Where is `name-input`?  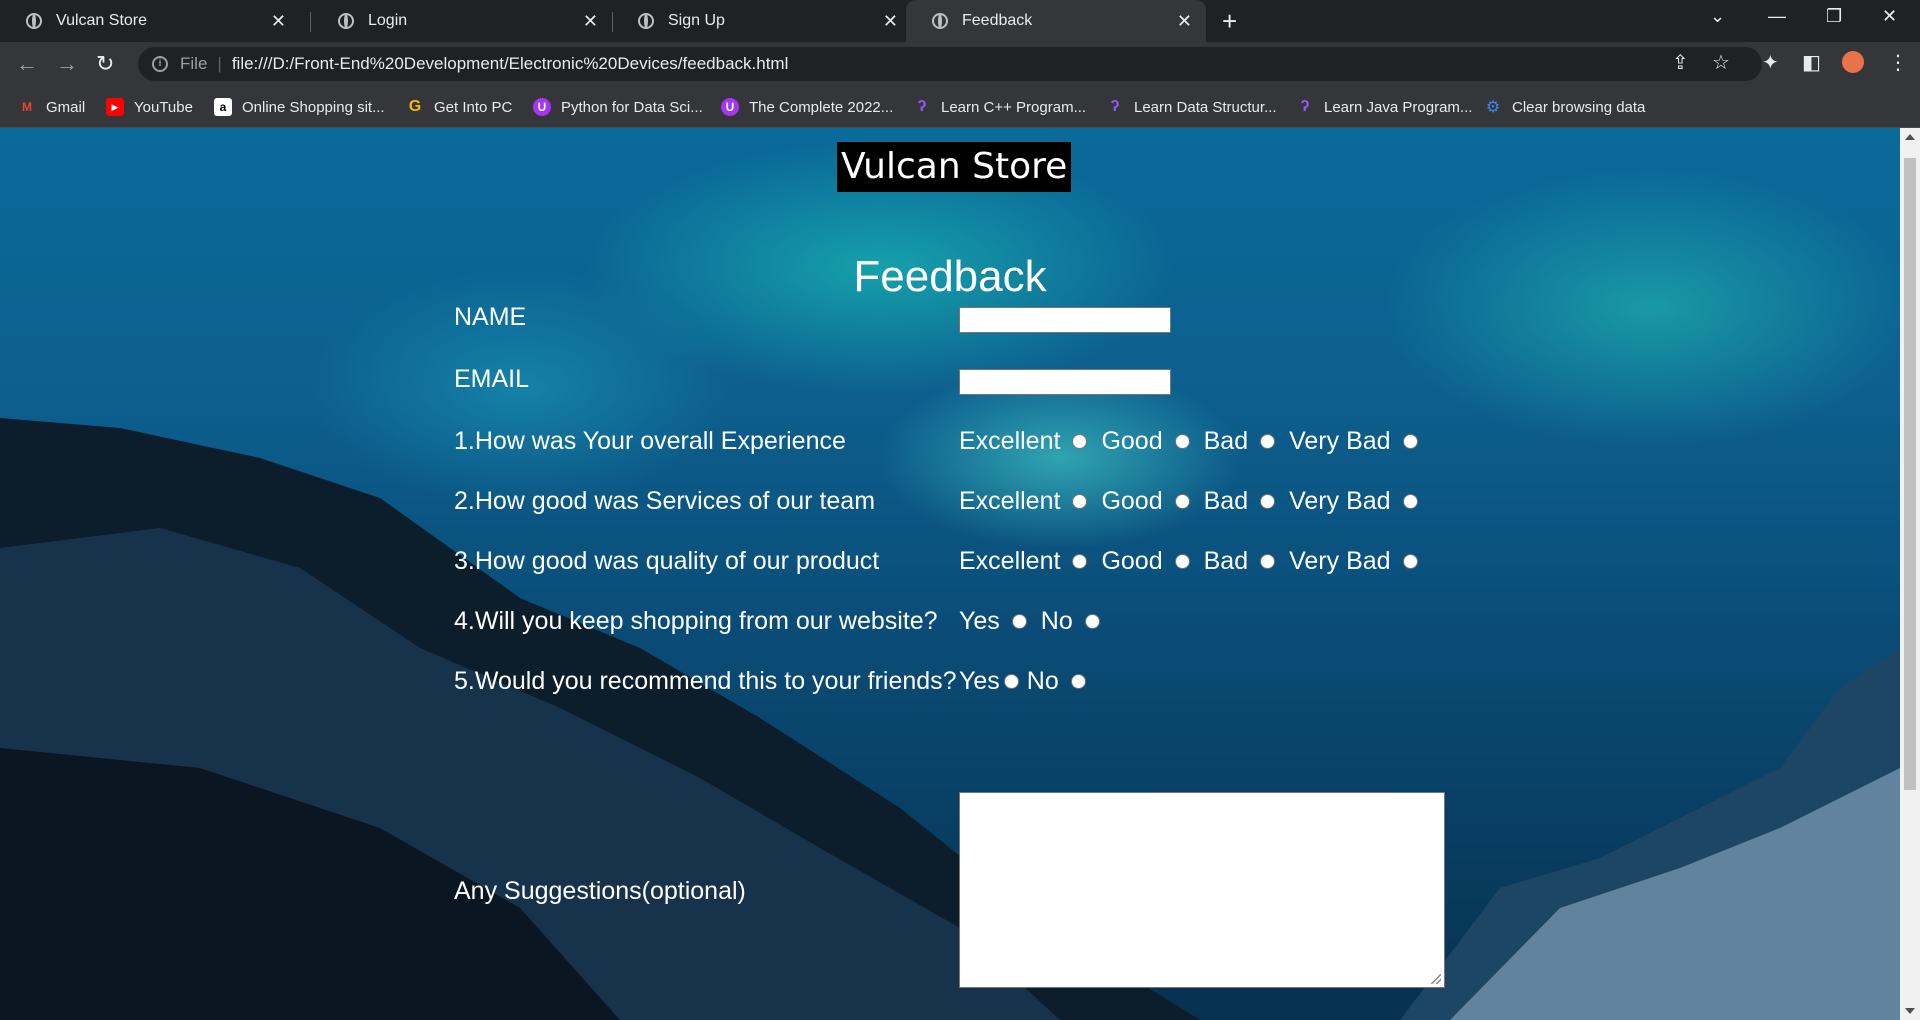 name-input is located at coordinates (1065, 320).